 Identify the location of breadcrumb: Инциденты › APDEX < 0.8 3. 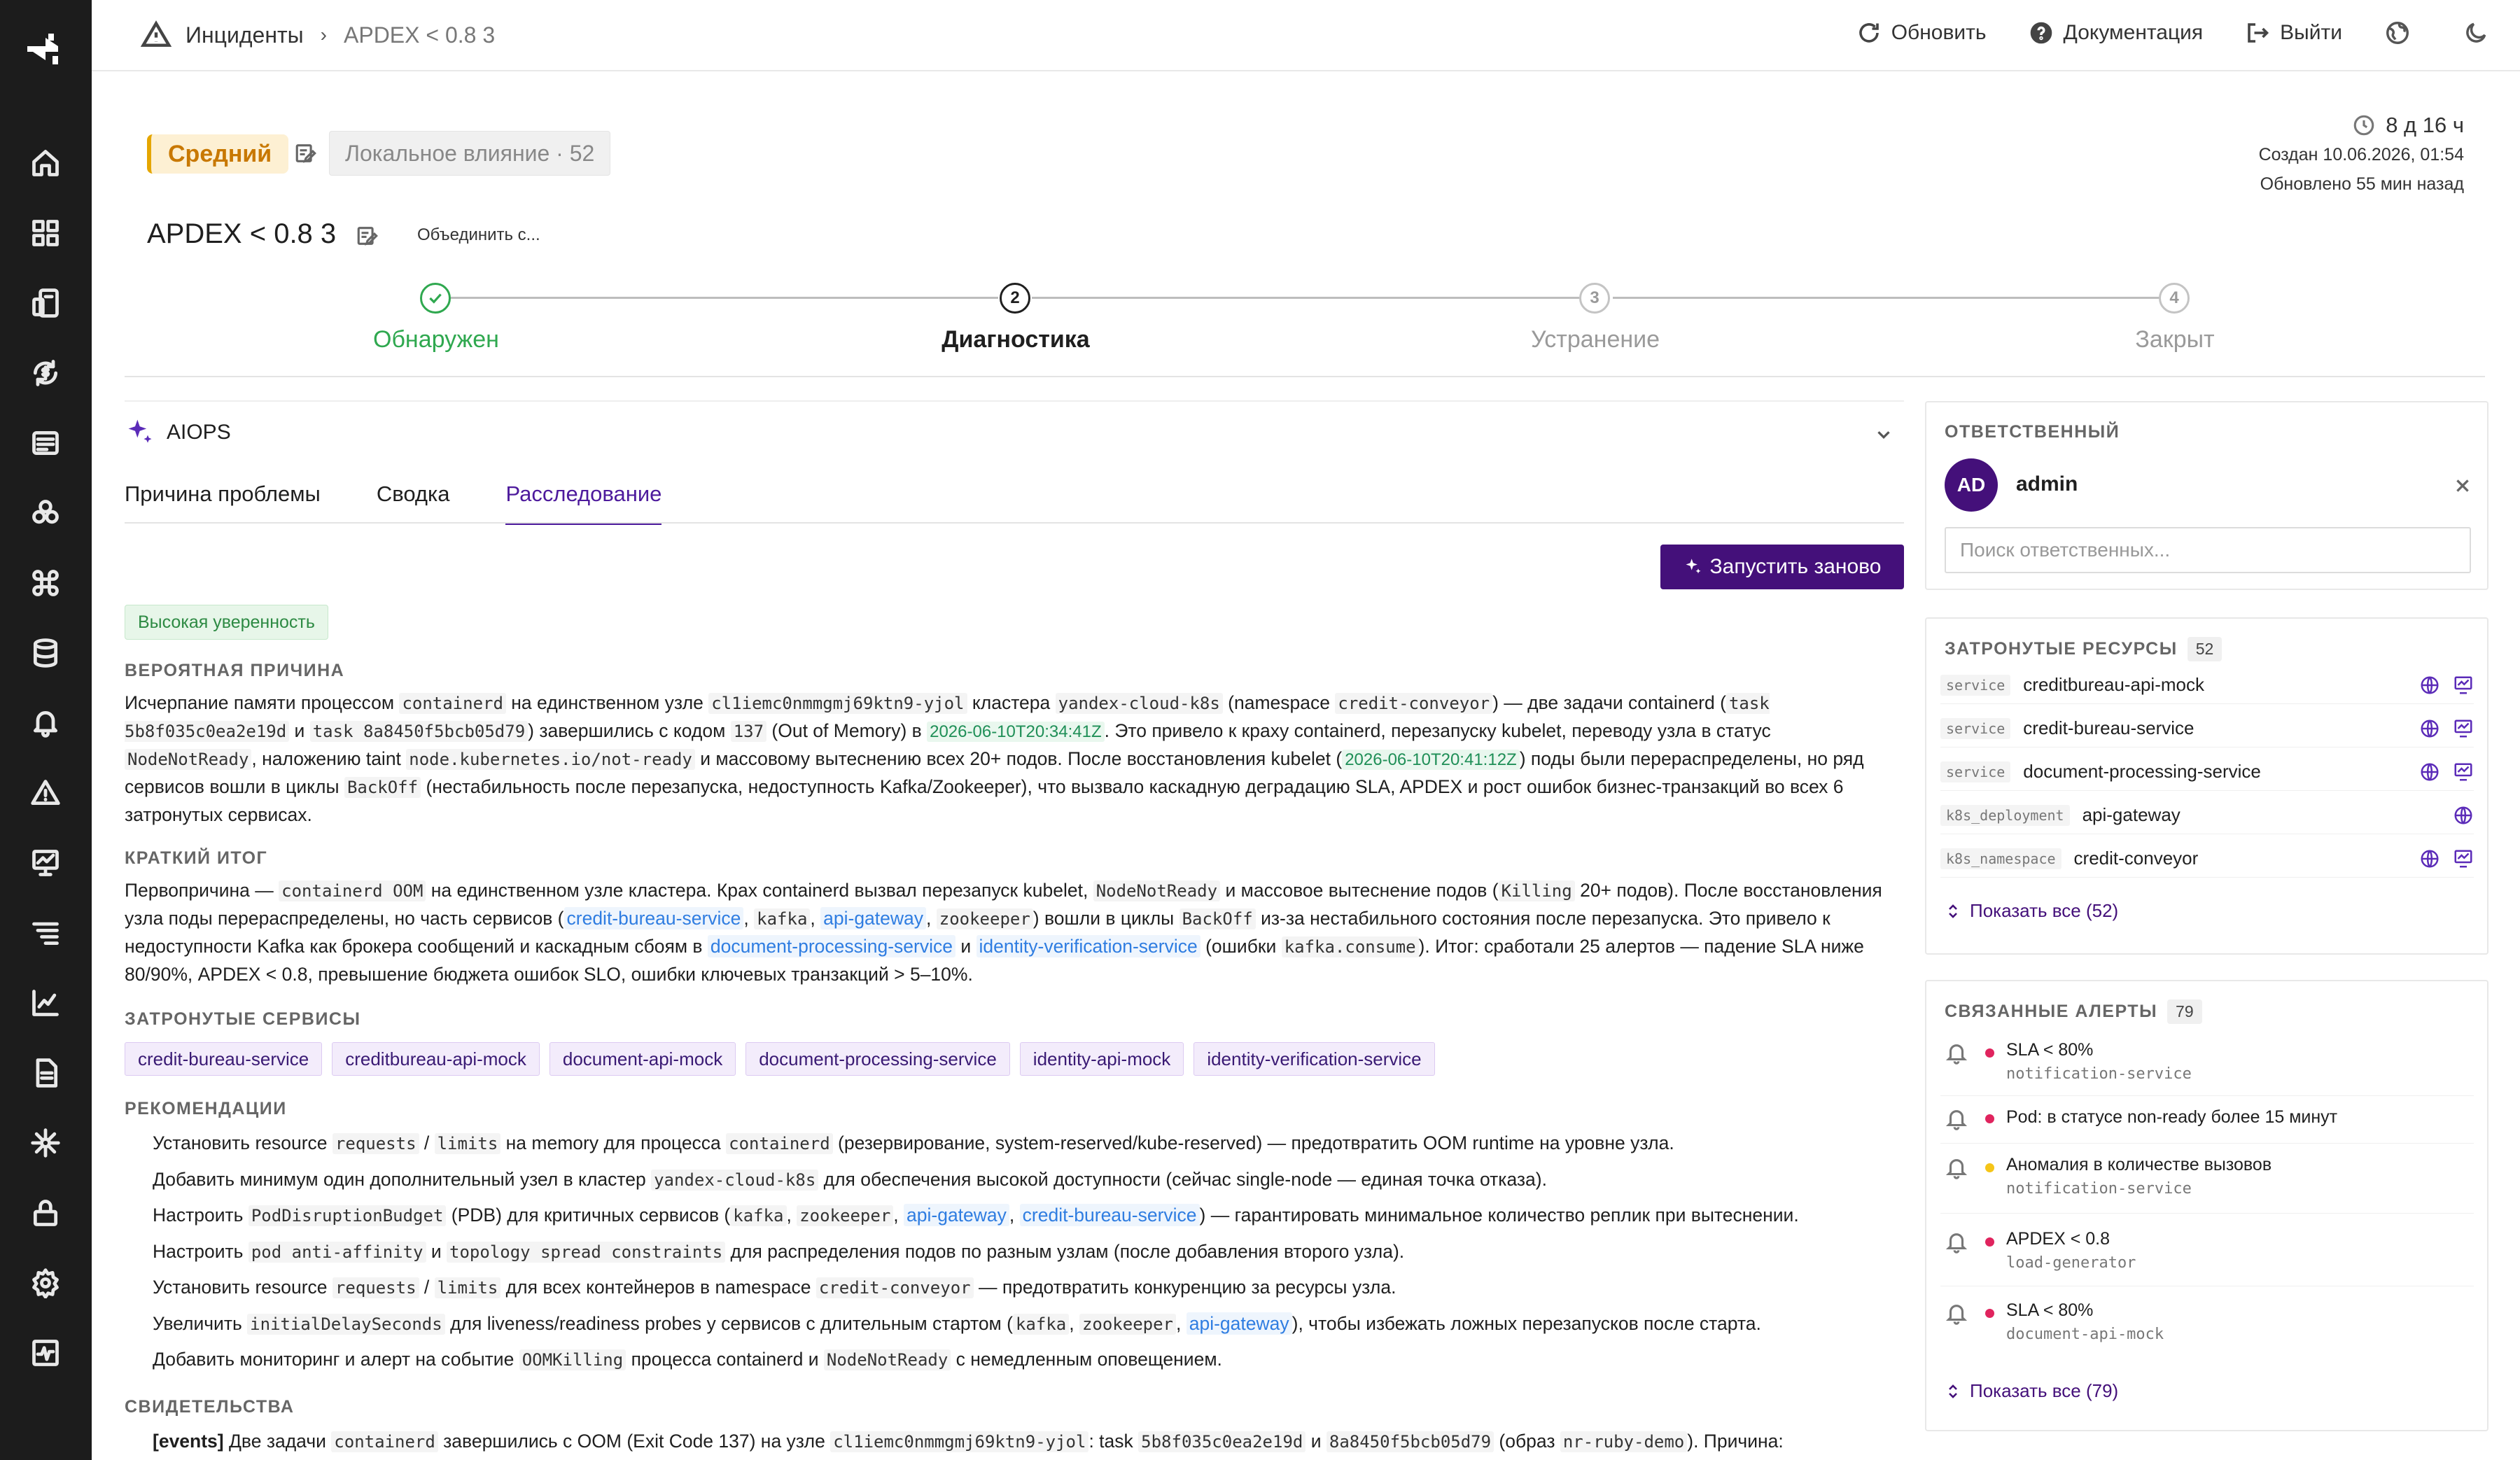
(318, 35).